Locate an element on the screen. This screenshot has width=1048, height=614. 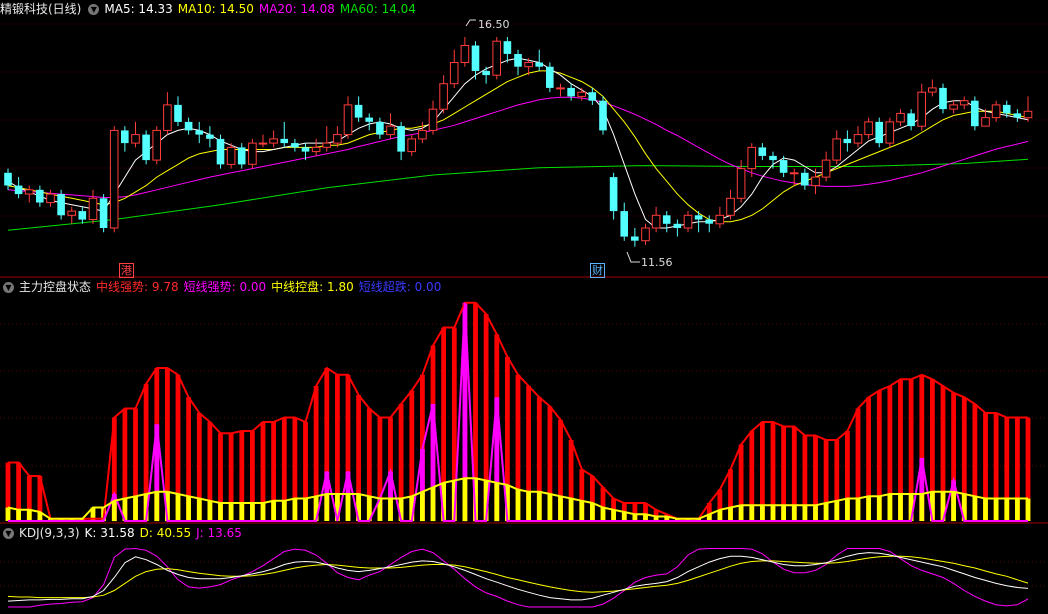
hk-connect-marker: 港 is located at coordinates (126, 270).